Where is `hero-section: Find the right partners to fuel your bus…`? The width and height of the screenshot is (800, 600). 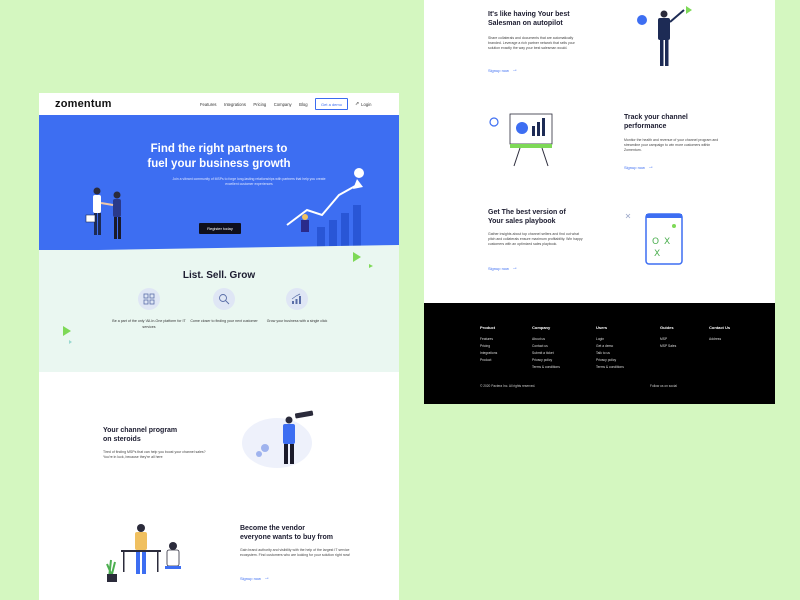 hero-section: Find the right partners to fuel your bus… is located at coordinates (219, 183).